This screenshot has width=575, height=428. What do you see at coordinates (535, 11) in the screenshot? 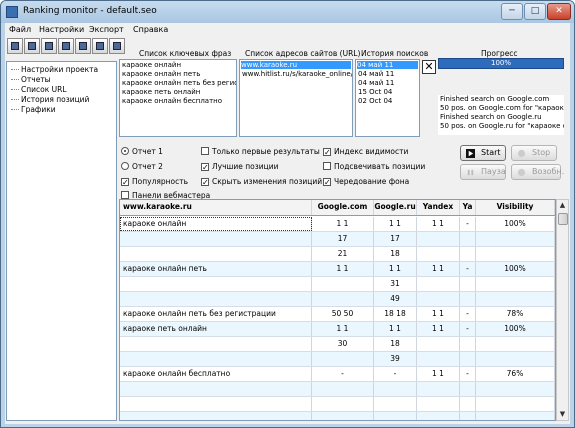
I see `maximize-button: □` at bounding box center [535, 11].